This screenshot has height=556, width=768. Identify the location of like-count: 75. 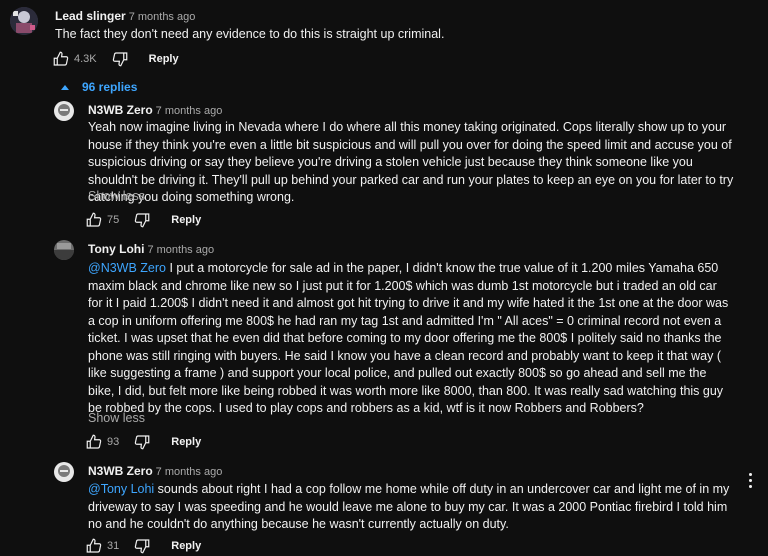
(113, 220).